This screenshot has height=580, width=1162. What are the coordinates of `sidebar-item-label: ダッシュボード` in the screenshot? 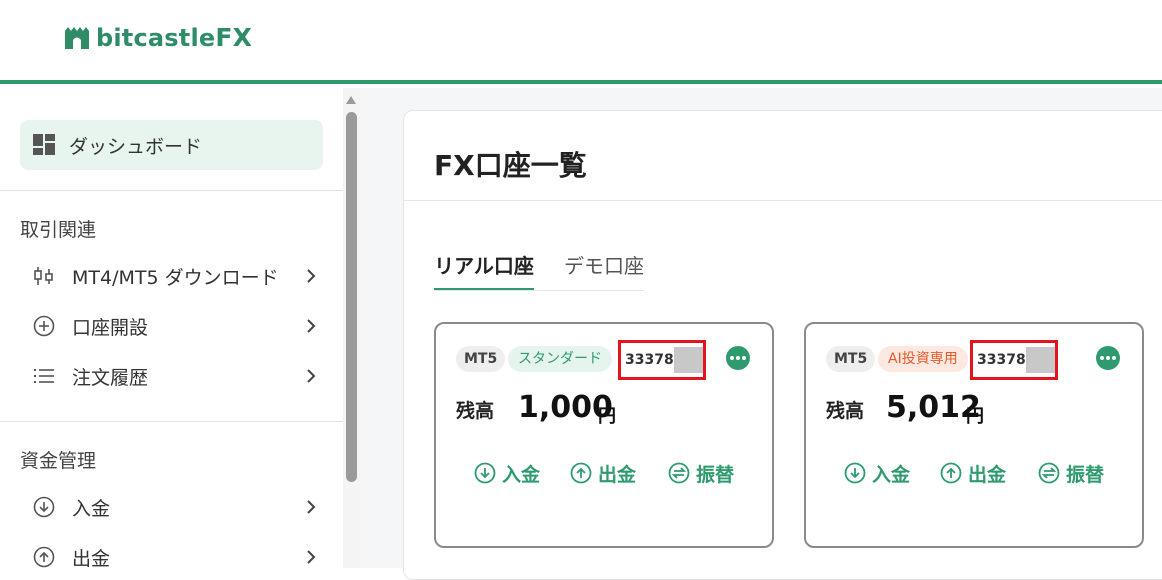 It's located at (136, 146).